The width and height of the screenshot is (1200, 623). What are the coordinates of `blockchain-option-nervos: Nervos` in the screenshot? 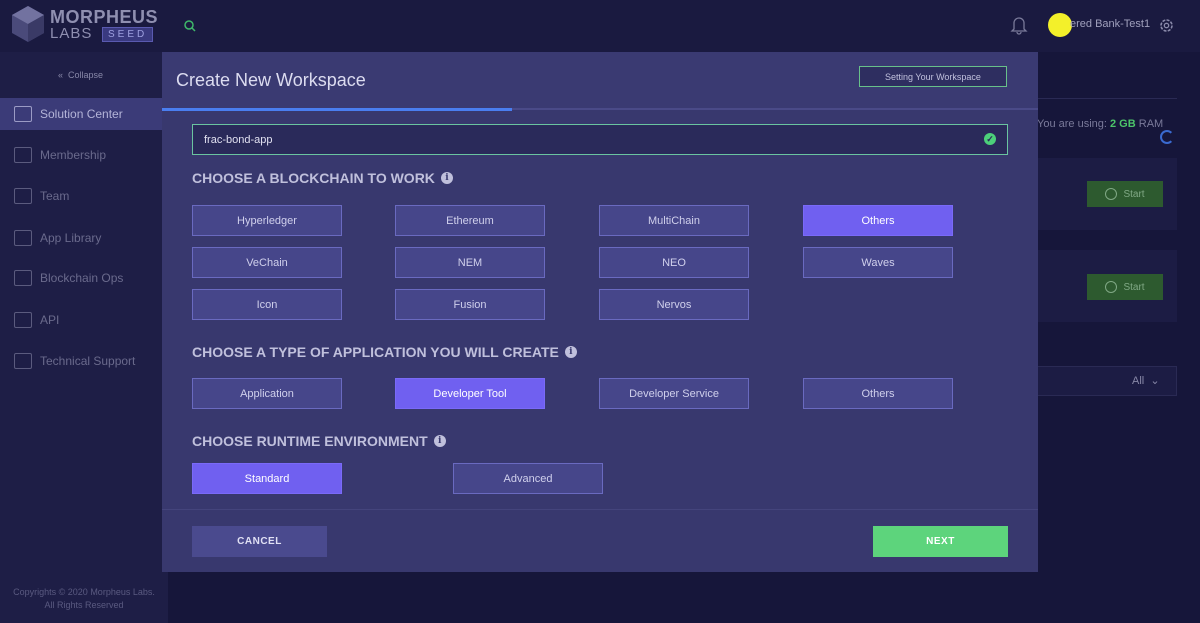 It's located at (674, 304).